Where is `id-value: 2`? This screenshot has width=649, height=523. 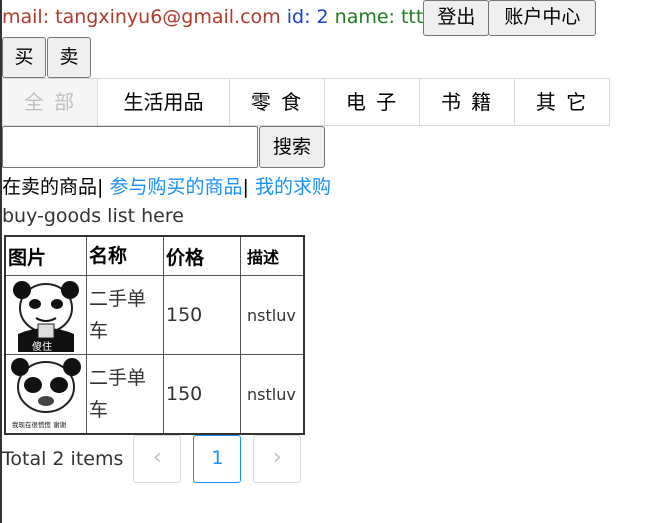
id-value: 2 is located at coordinates (322, 17).